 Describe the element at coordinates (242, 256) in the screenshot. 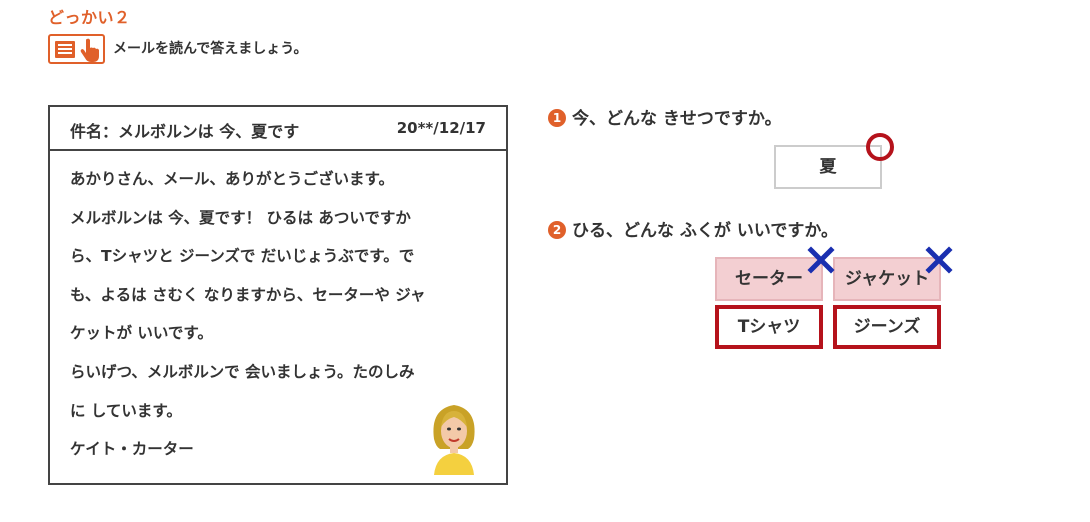

I see `email-line: ら、Tシャツと ジーンズで だいじょうぶです。で` at that location.